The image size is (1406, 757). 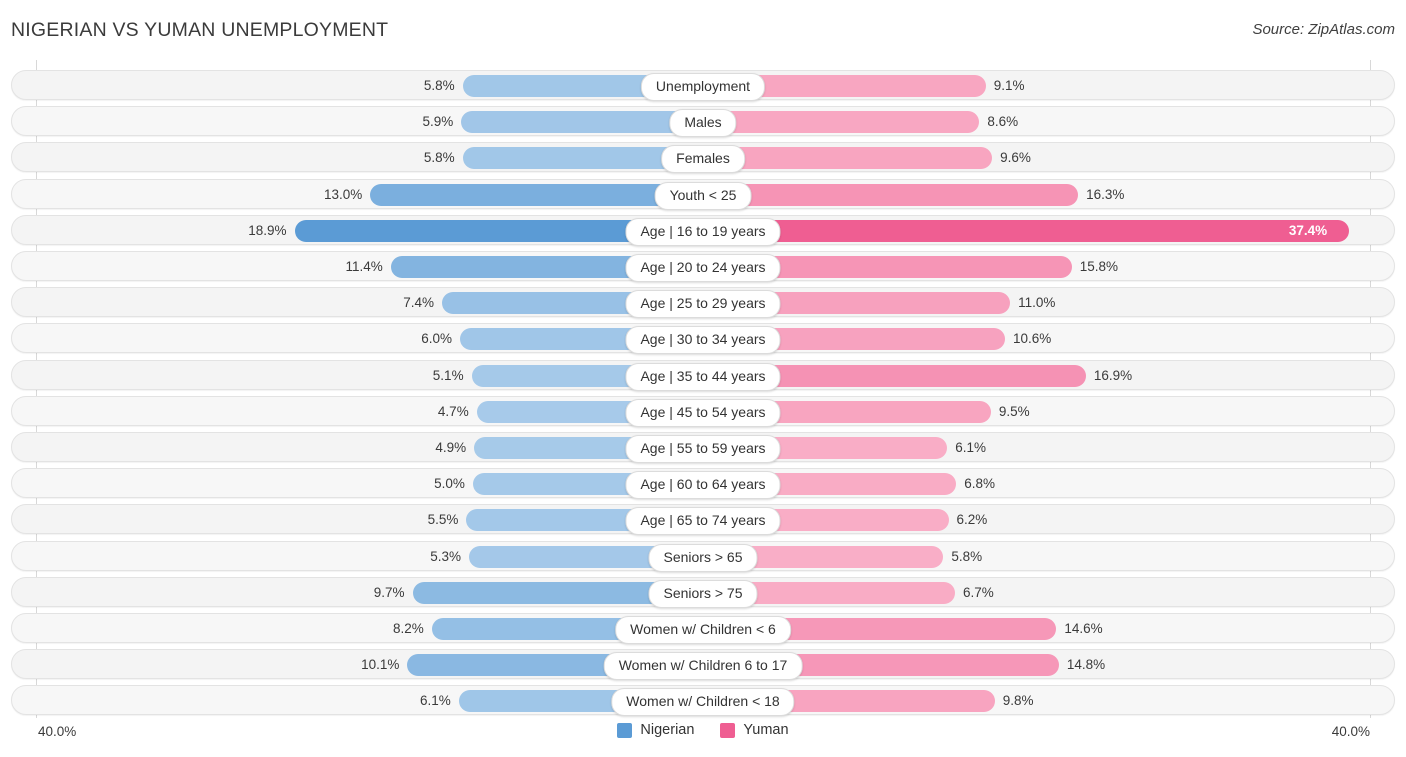 I want to click on legend-label: Nigerian, so click(x=667, y=730).